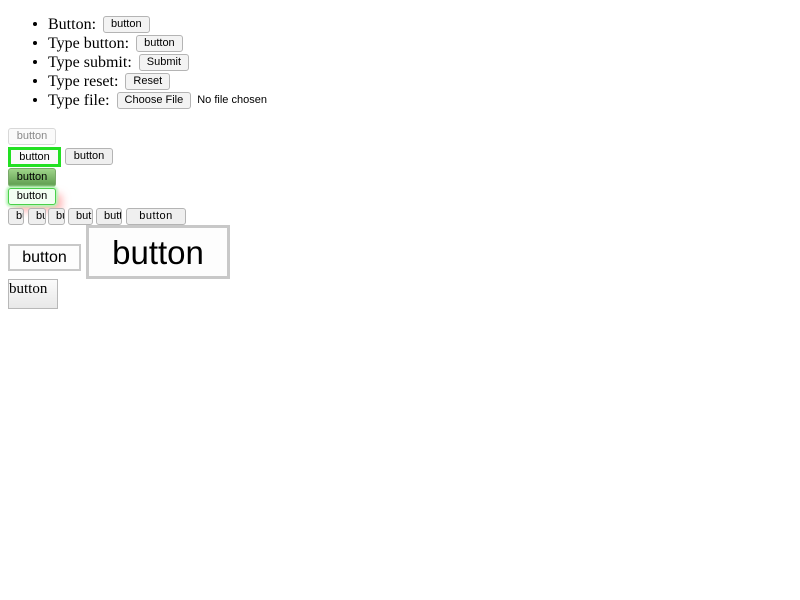 The height and width of the screenshot is (600, 800). I want to click on gradient-button: button, so click(32, 177).